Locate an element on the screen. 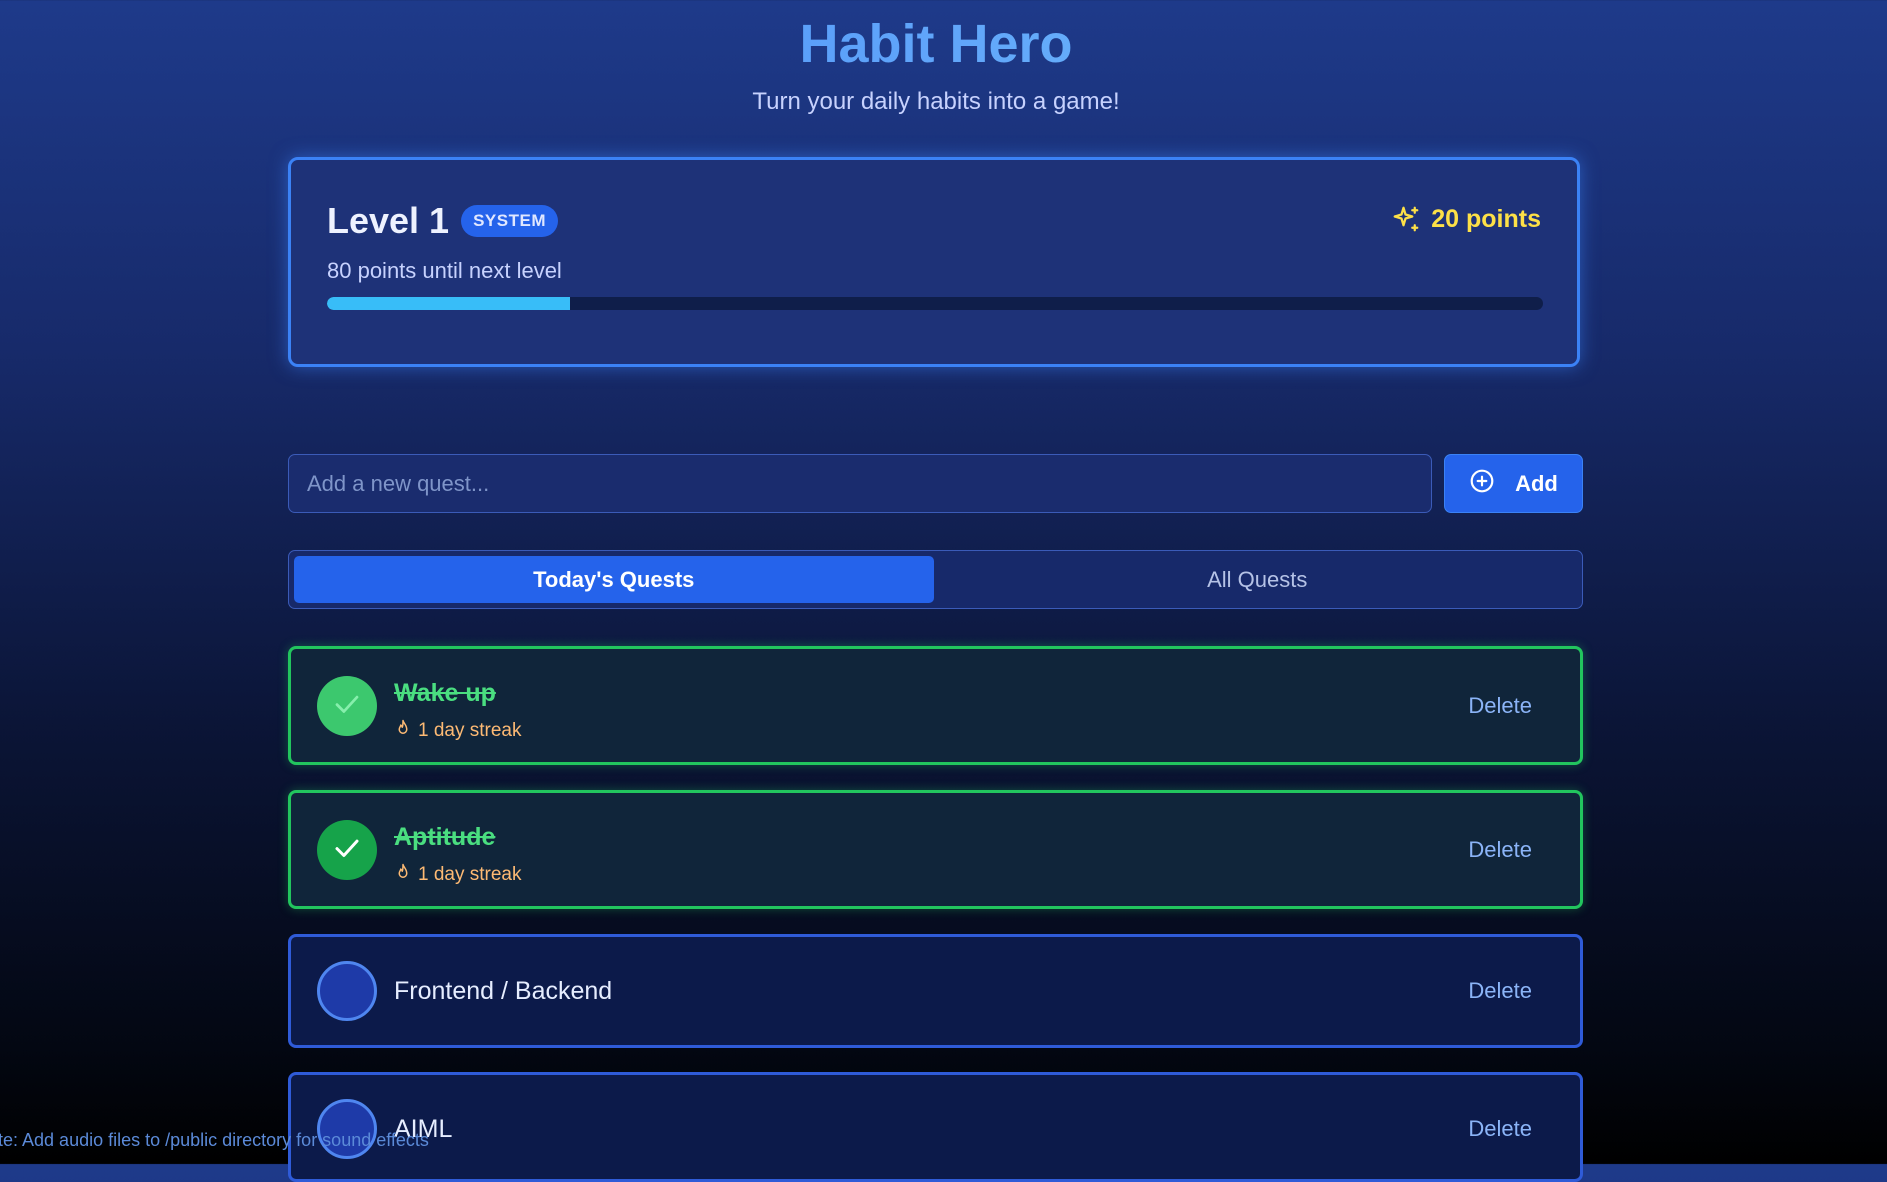  app-subtitle: Turn your daily habits into a game! is located at coordinates (936, 101).